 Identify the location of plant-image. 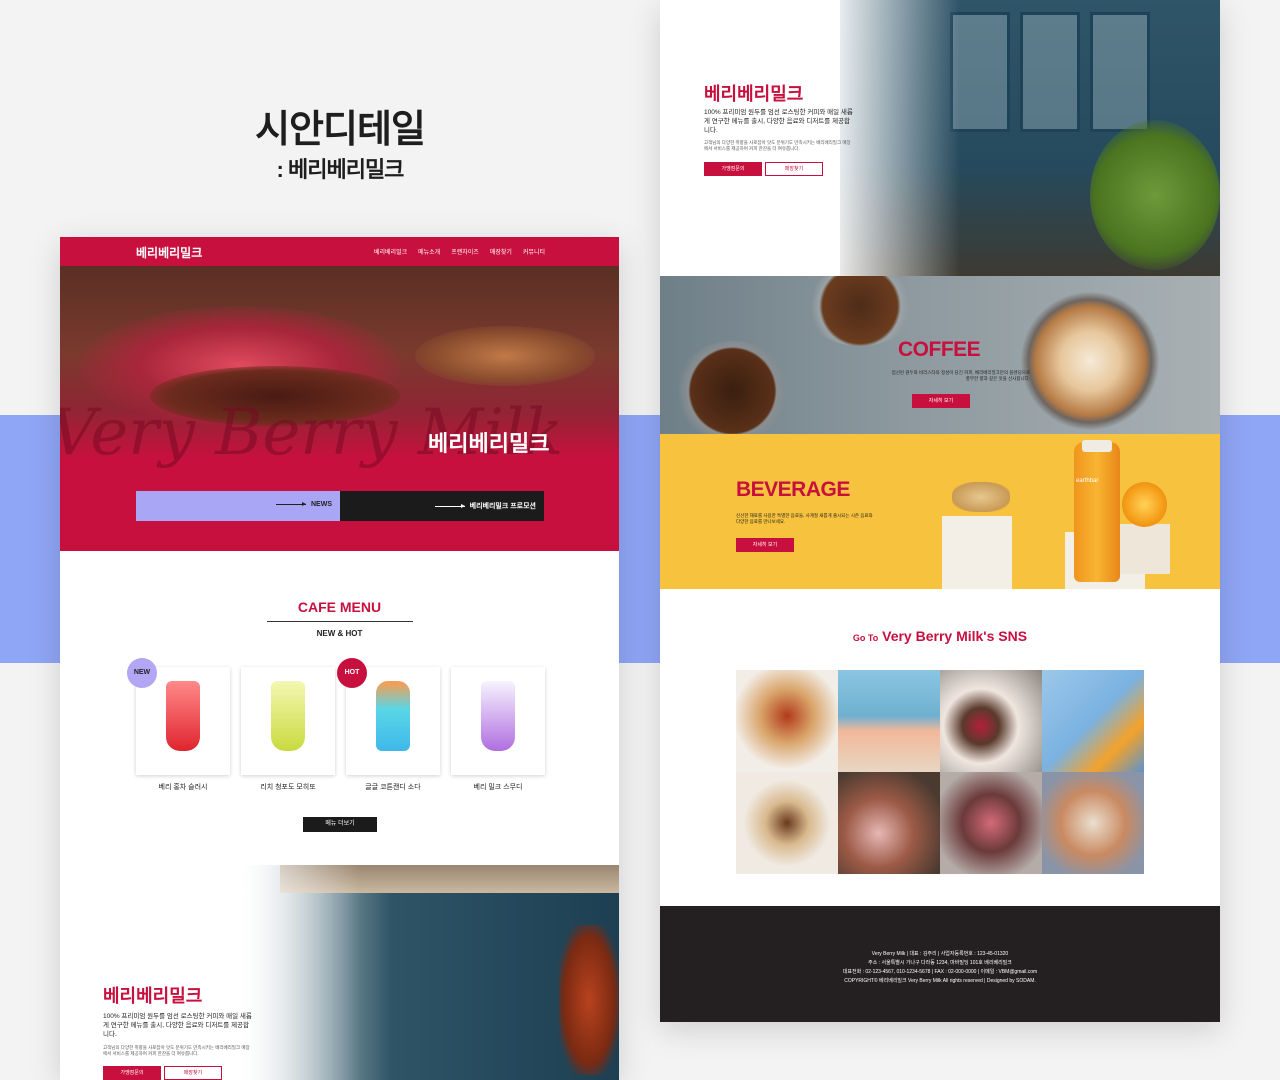
(1155, 195).